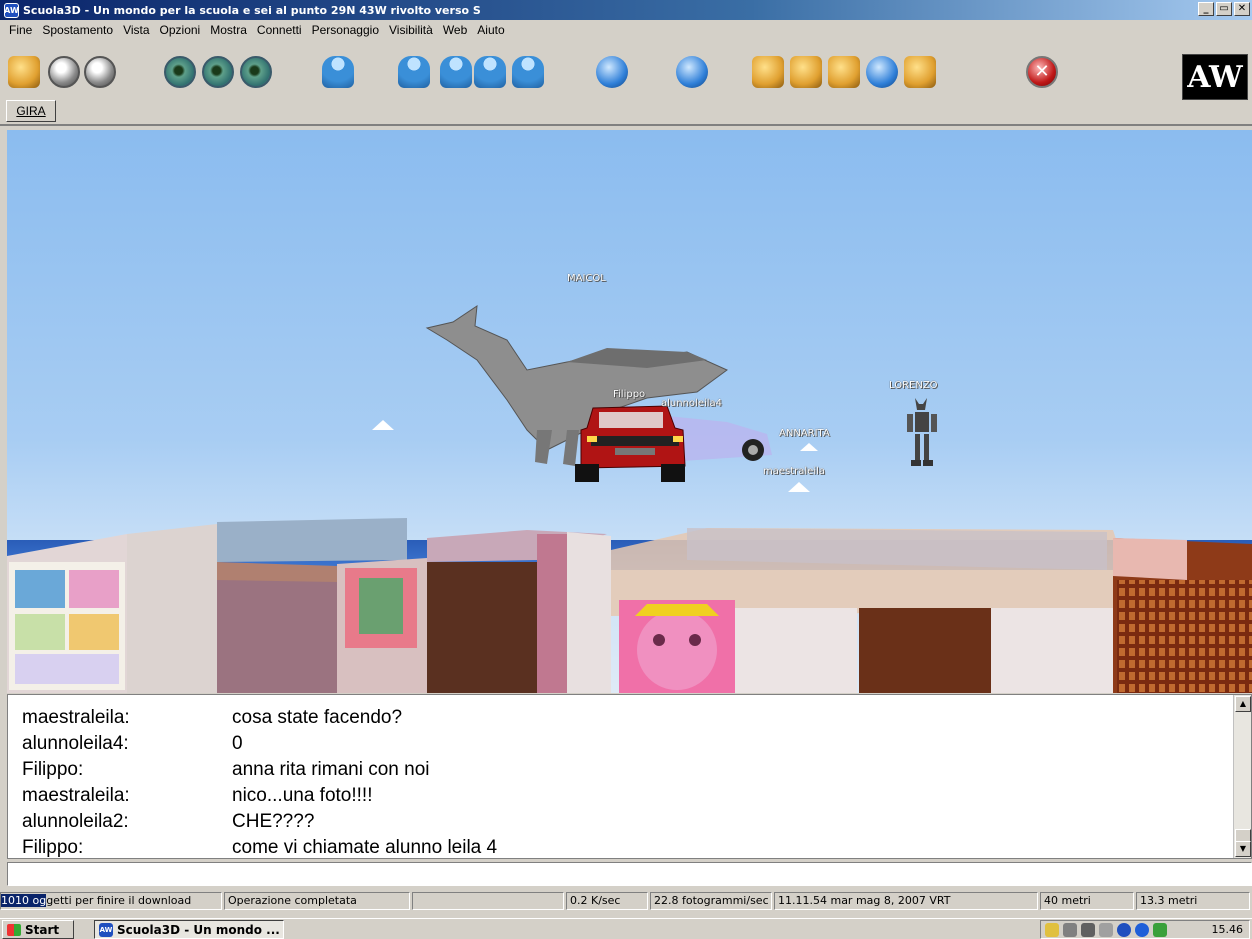  I want to click on status-speed: 0.2 K/sec, so click(607, 901).